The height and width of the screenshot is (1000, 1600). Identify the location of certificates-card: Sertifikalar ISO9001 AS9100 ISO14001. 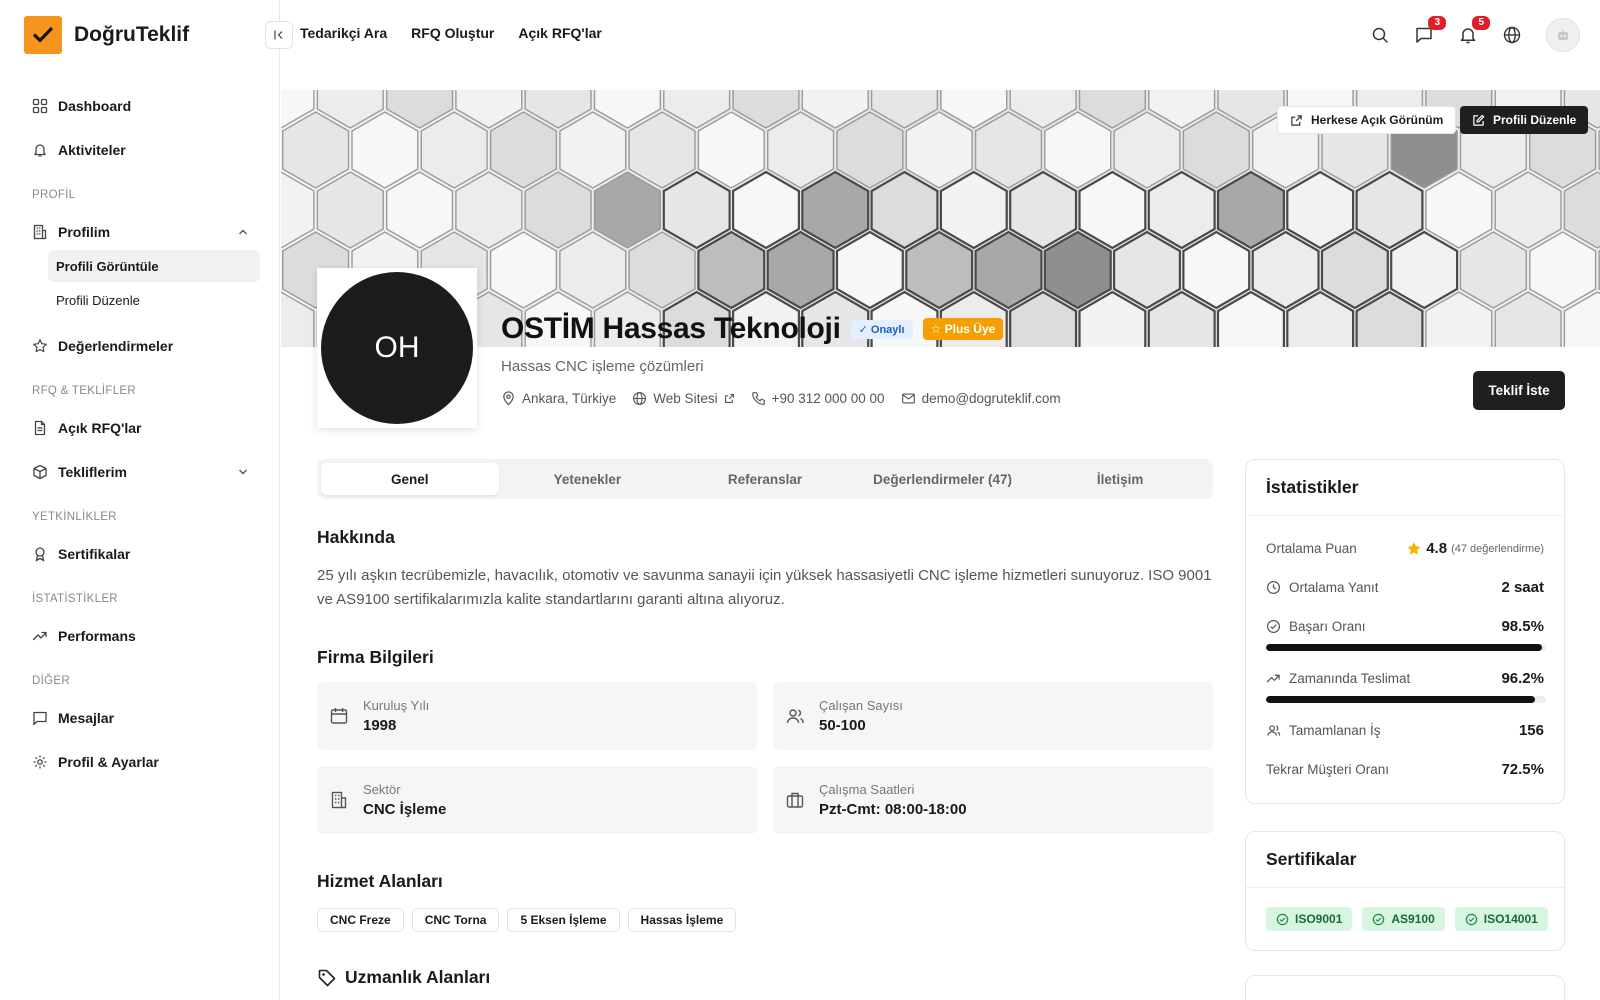
(1405, 891).